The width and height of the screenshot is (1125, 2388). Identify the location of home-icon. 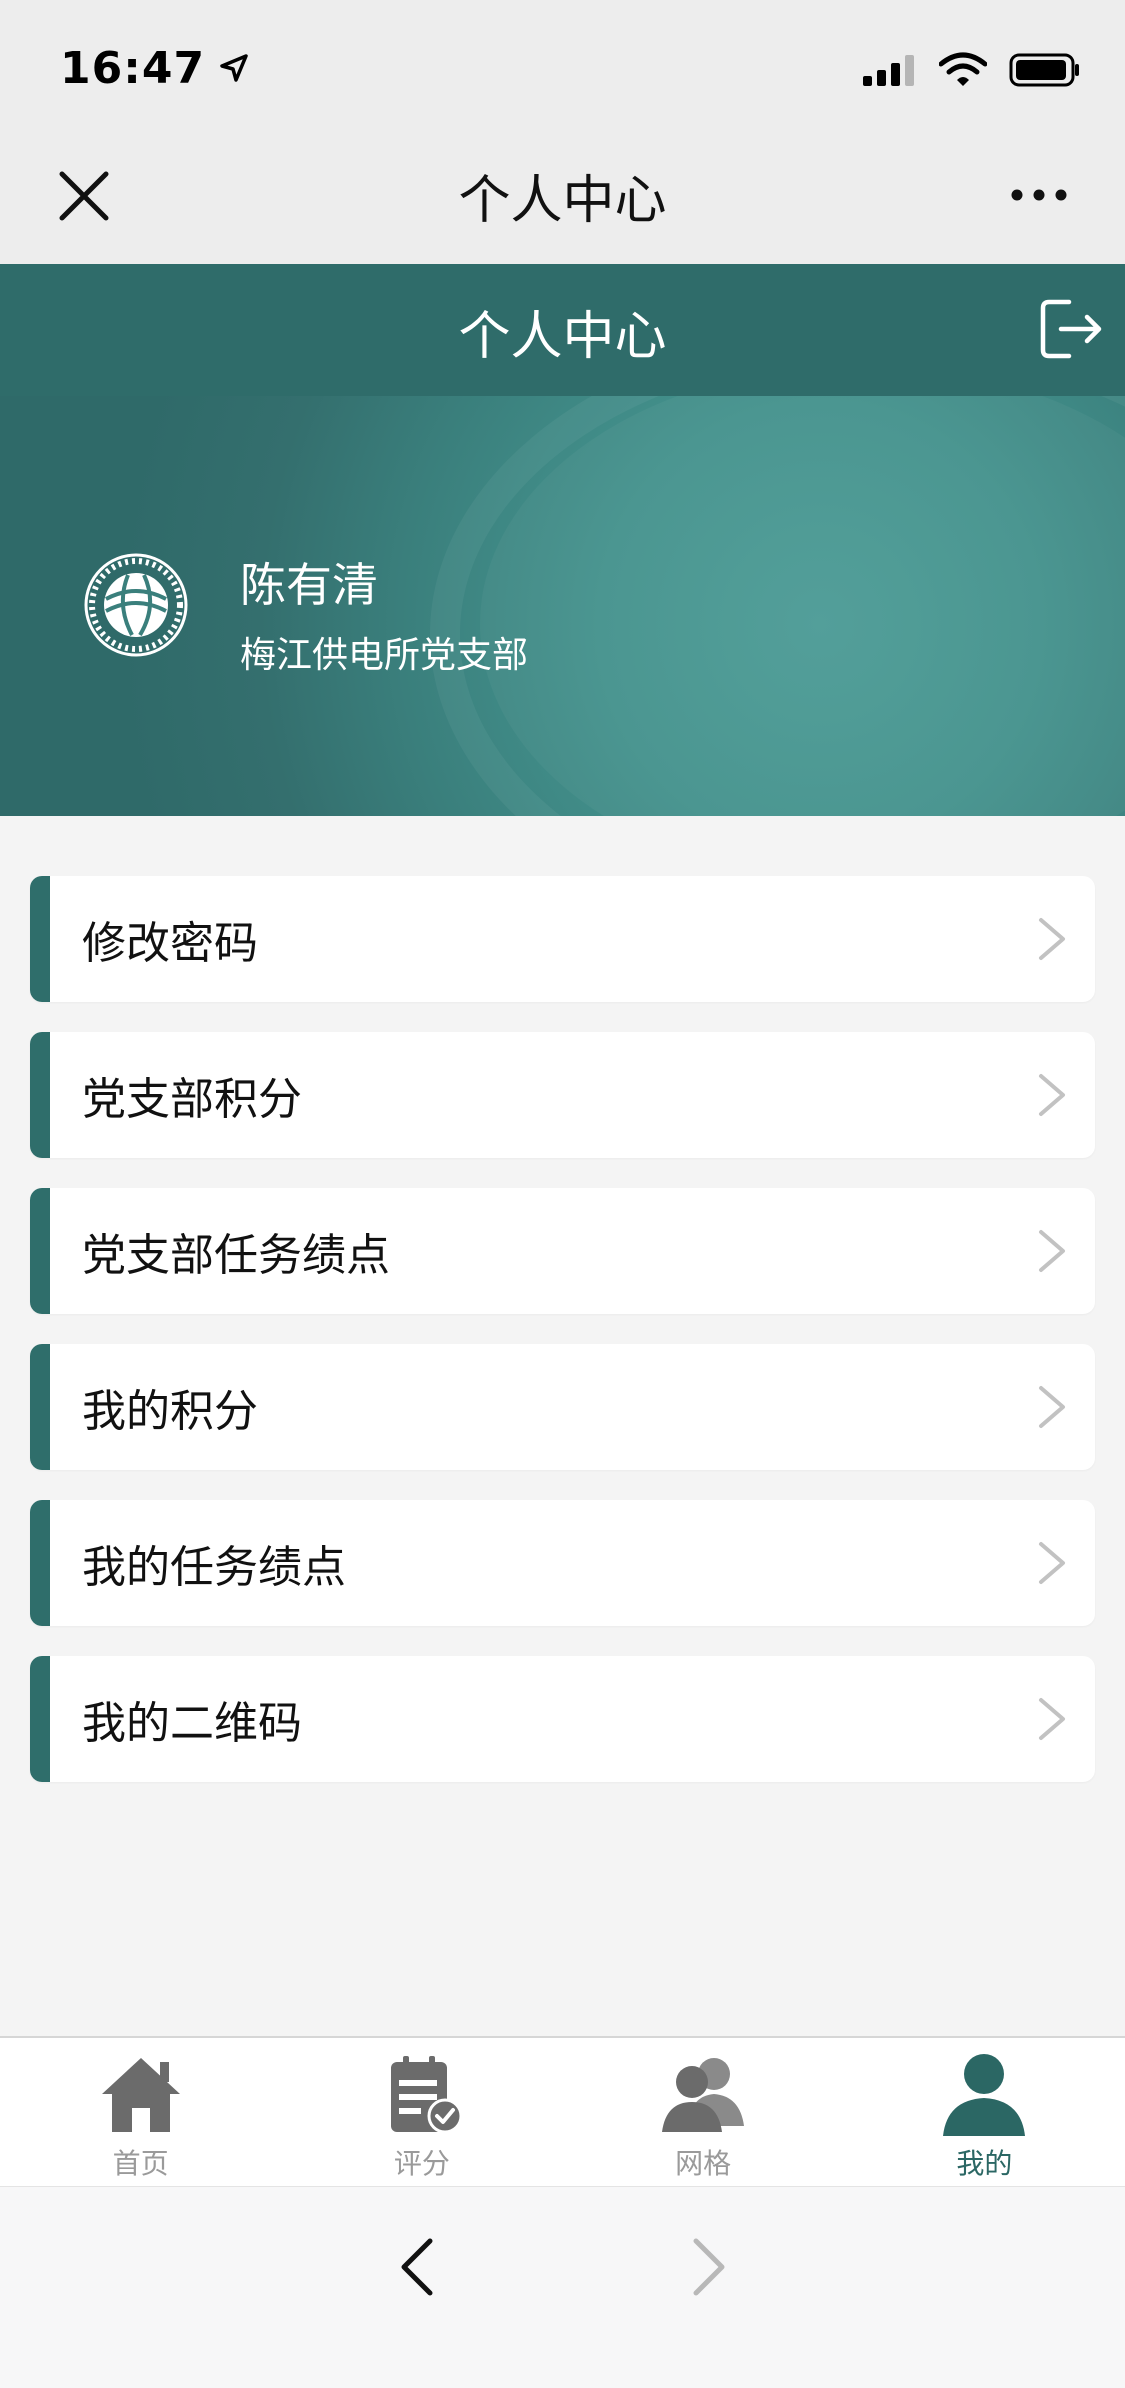
(140, 2095).